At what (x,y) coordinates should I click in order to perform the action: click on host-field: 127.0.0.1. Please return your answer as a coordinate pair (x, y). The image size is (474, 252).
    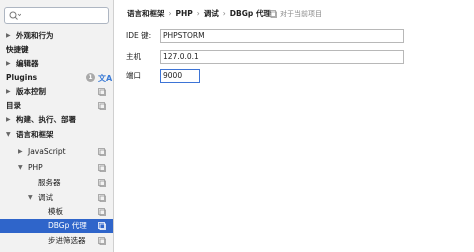
    Looking at the image, I should click on (282, 57).